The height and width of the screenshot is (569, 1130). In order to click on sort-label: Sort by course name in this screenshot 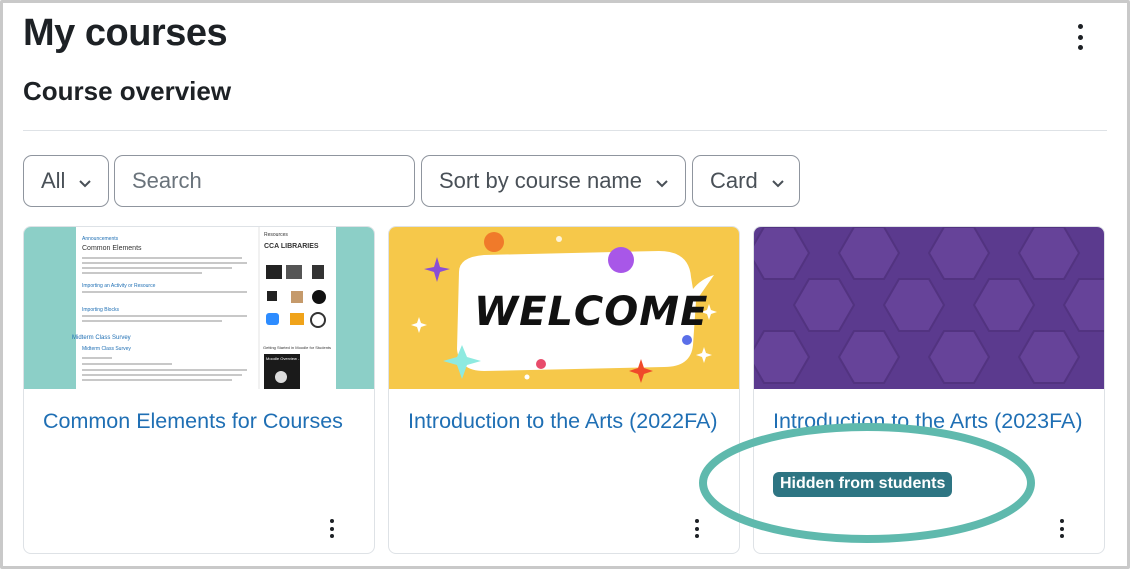, I will do `click(540, 180)`.